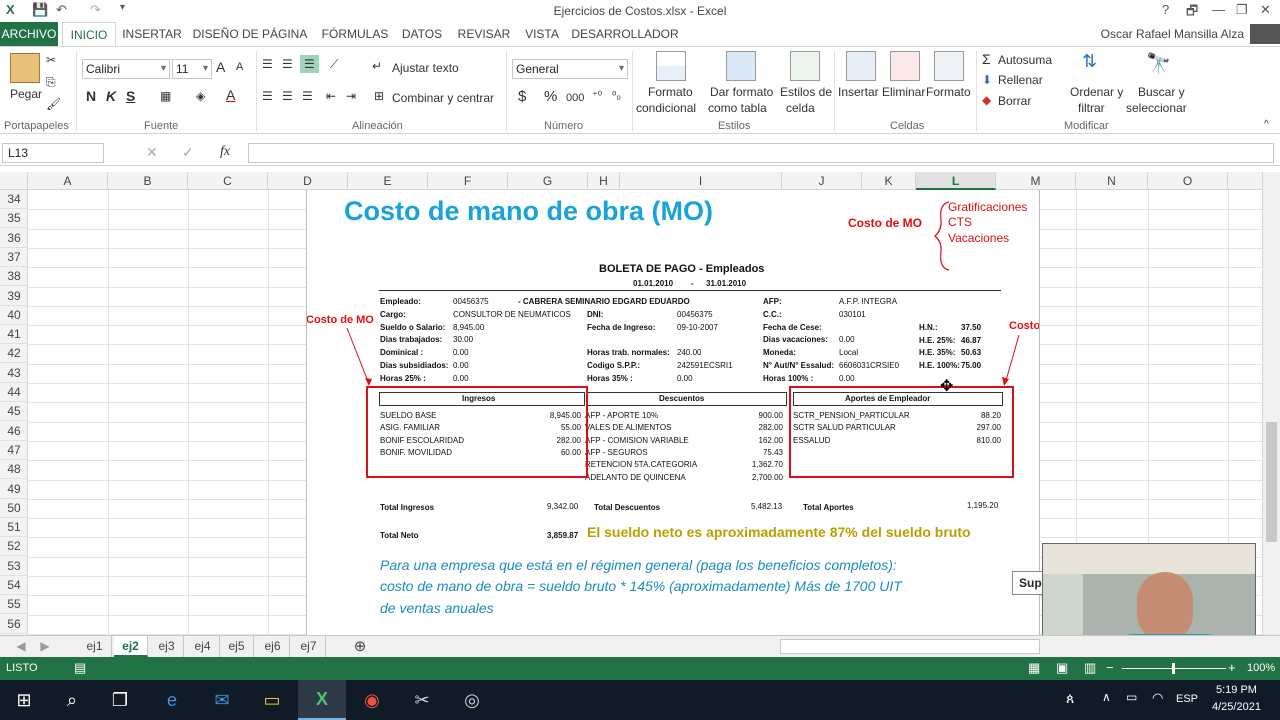  Describe the element at coordinates (670, 92) in the screenshot. I see `conditional-format-label-1: Formato` at that location.